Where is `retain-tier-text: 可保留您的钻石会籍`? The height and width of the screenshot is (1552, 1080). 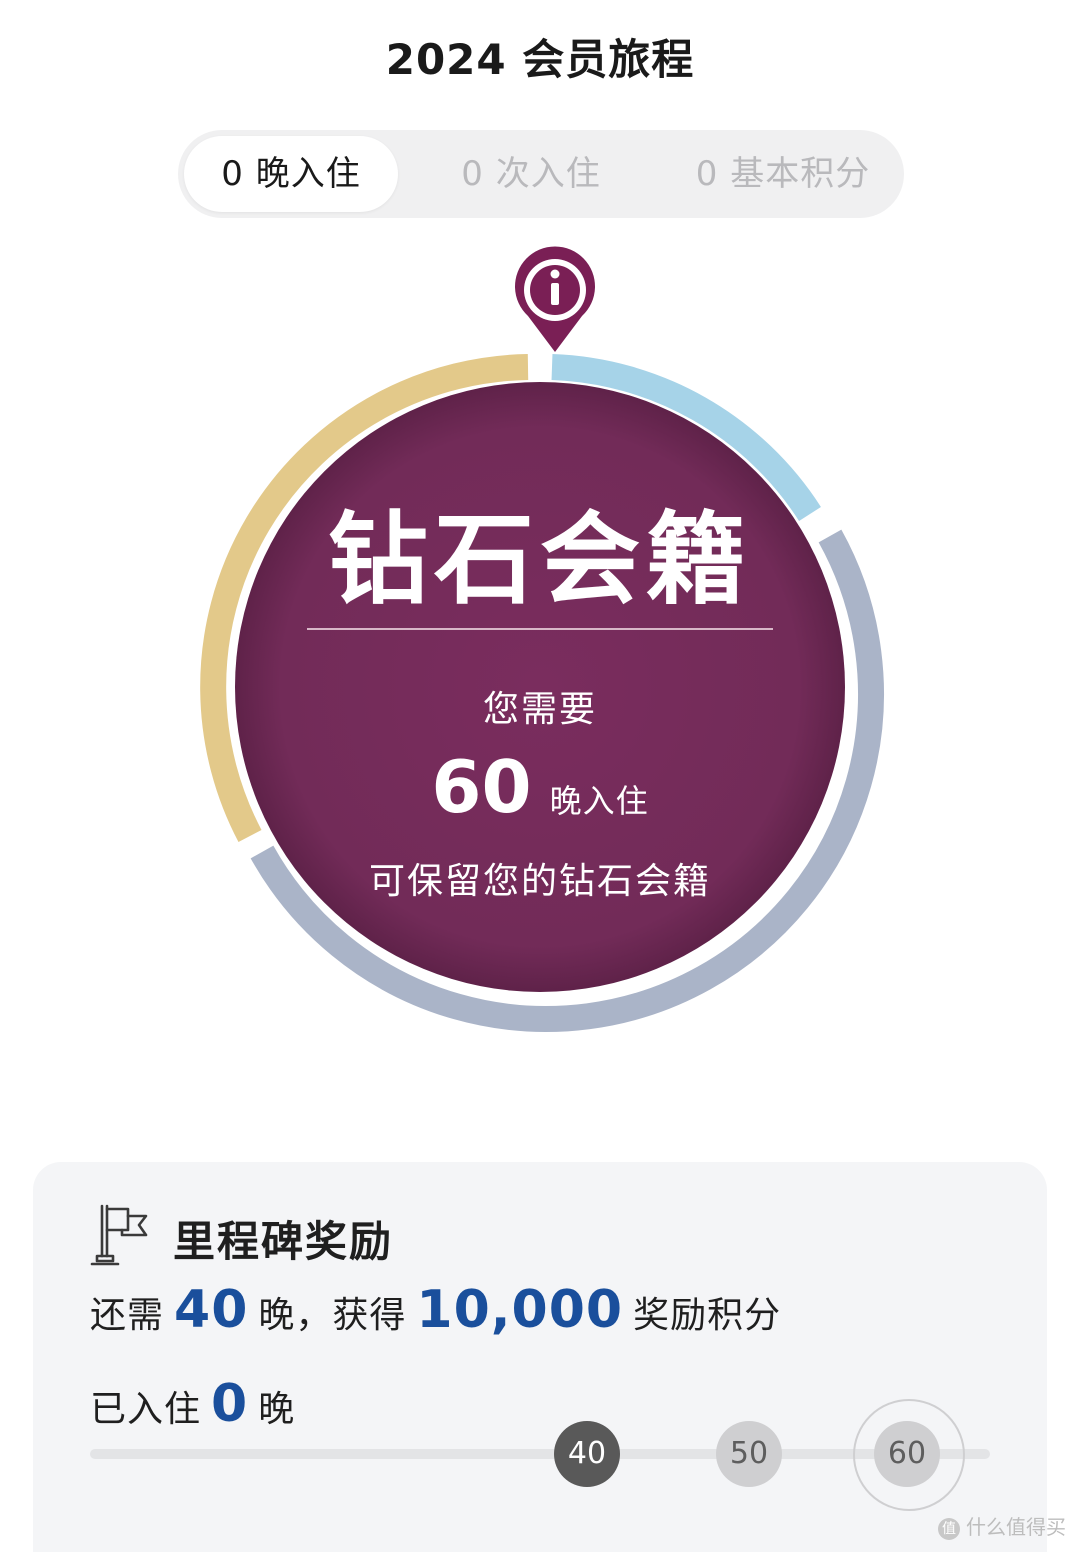 retain-tier-text: 可保留您的钻石会籍 is located at coordinates (539, 881).